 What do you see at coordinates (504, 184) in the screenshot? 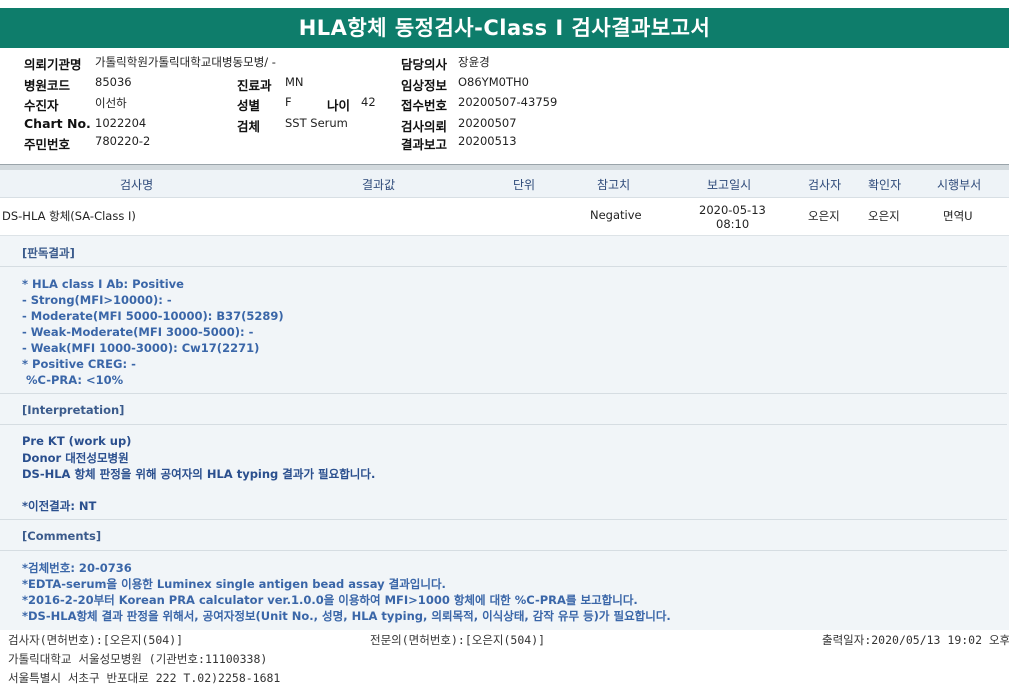
I see `table-header: 검사명 결과값 단위 참고치 보고일시 검사자 확인자 시행부서` at bounding box center [504, 184].